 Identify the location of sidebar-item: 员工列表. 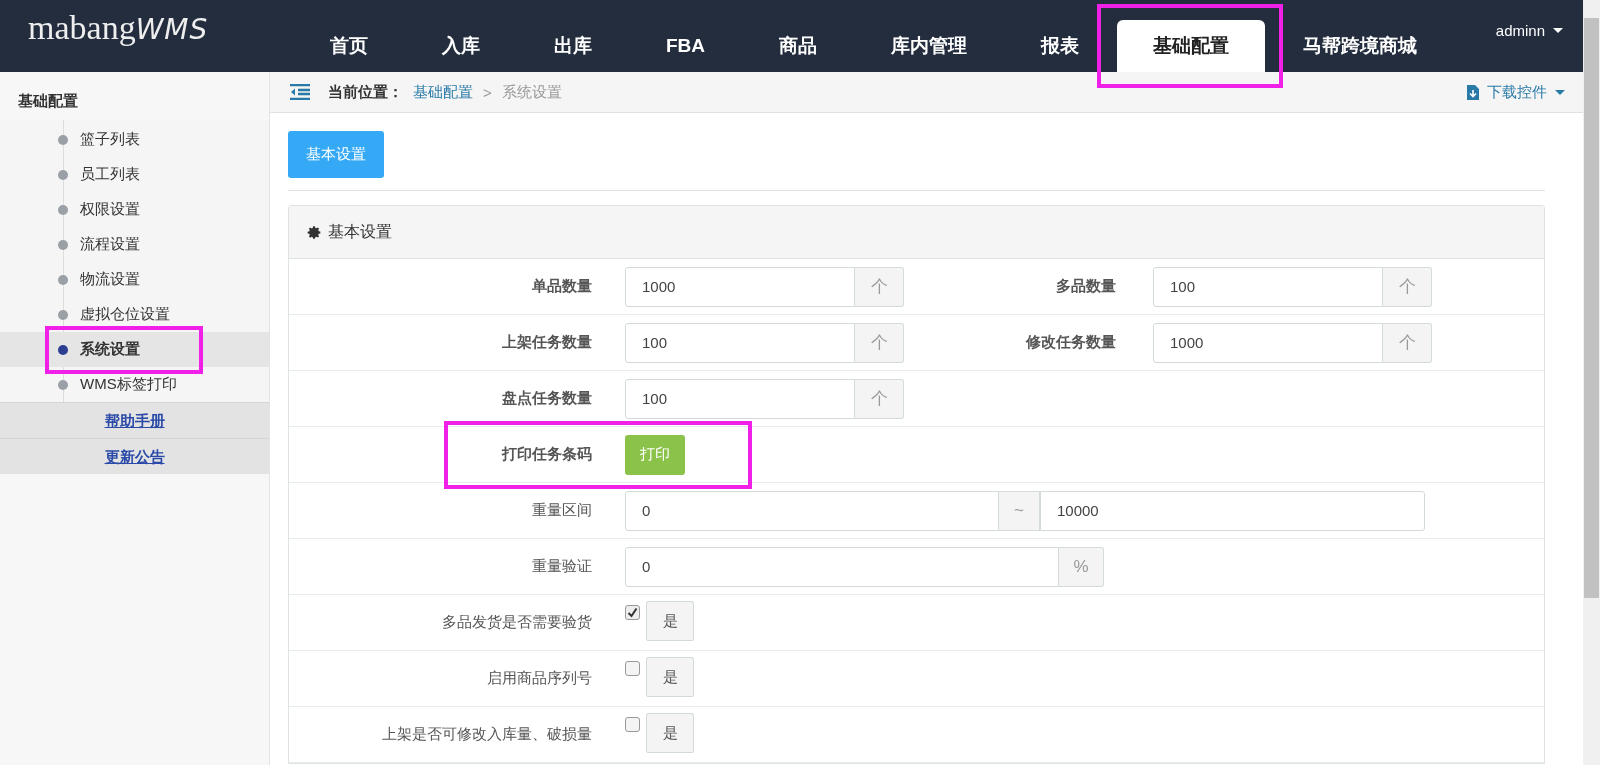
(134, 174).